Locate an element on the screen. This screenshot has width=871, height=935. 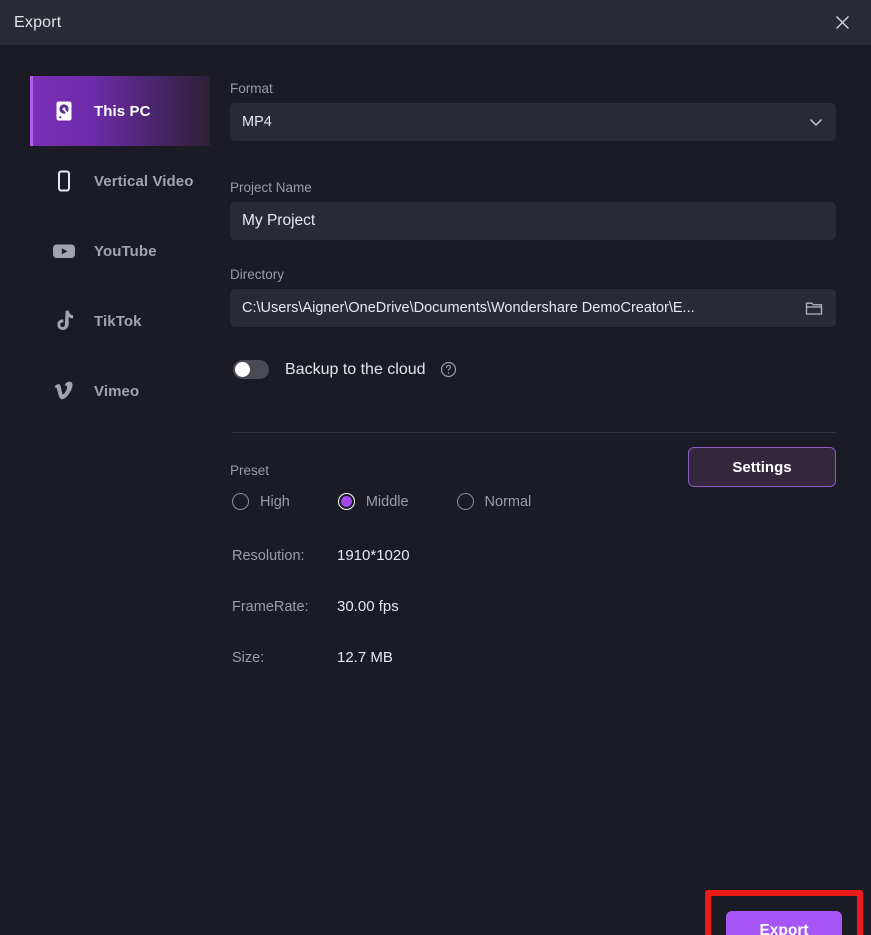
sidebar-item-youtube: YouTube is located at coordinates (120, 251).